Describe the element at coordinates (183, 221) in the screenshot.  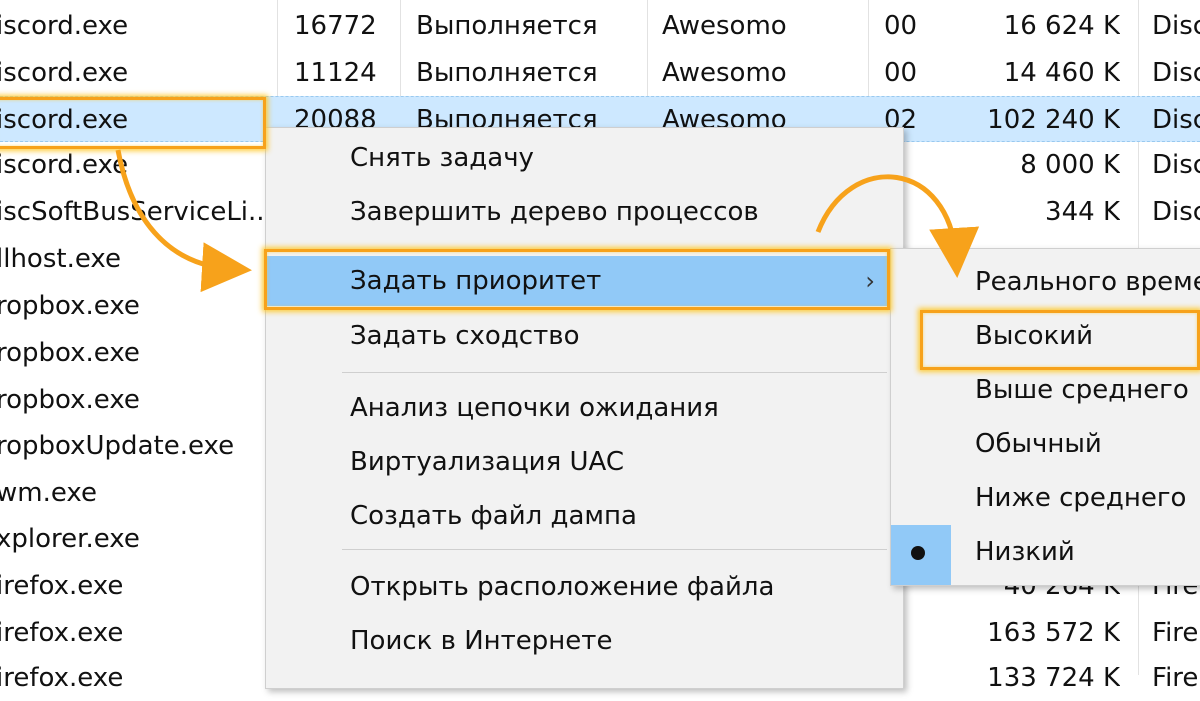
I see `arrow-to-set-priority` at that location.